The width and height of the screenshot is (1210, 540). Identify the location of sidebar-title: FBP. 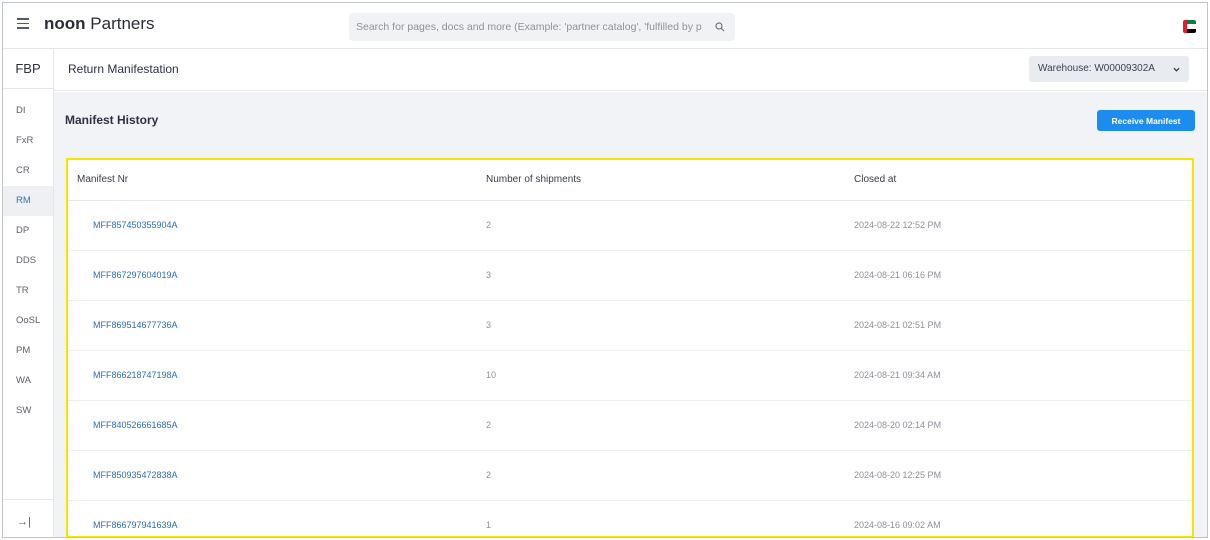
(28, 69).